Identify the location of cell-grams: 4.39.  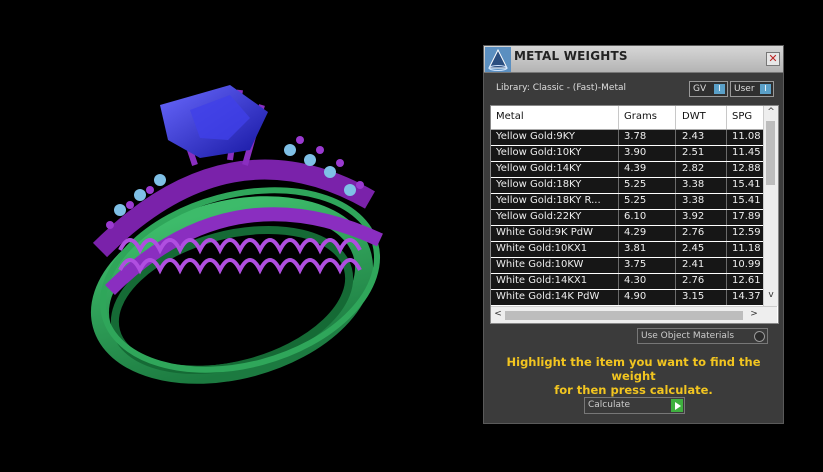
(635, 168).